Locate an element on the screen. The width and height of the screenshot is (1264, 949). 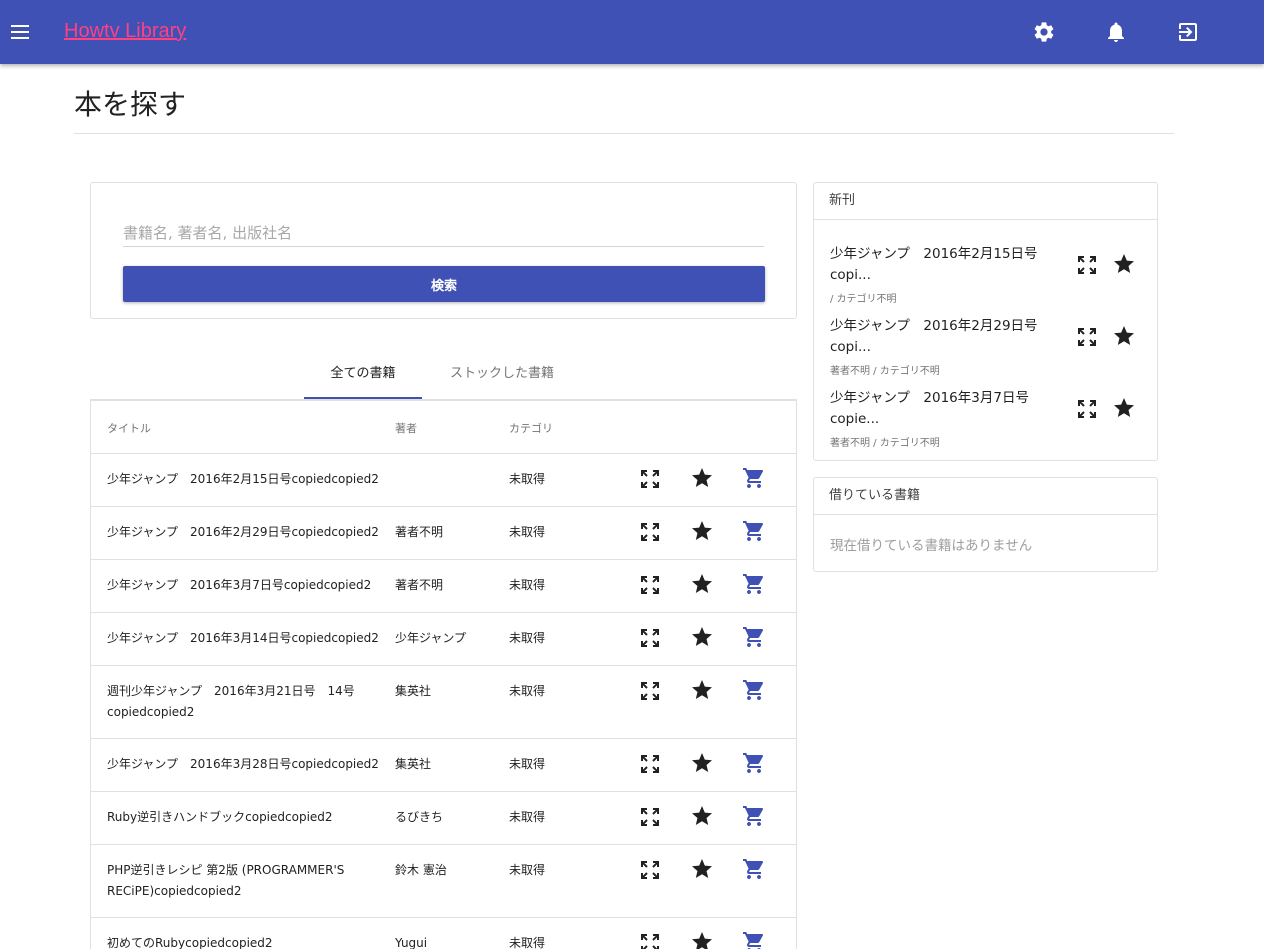
header-category: カテゴリ is located at coordinates (531, 428).